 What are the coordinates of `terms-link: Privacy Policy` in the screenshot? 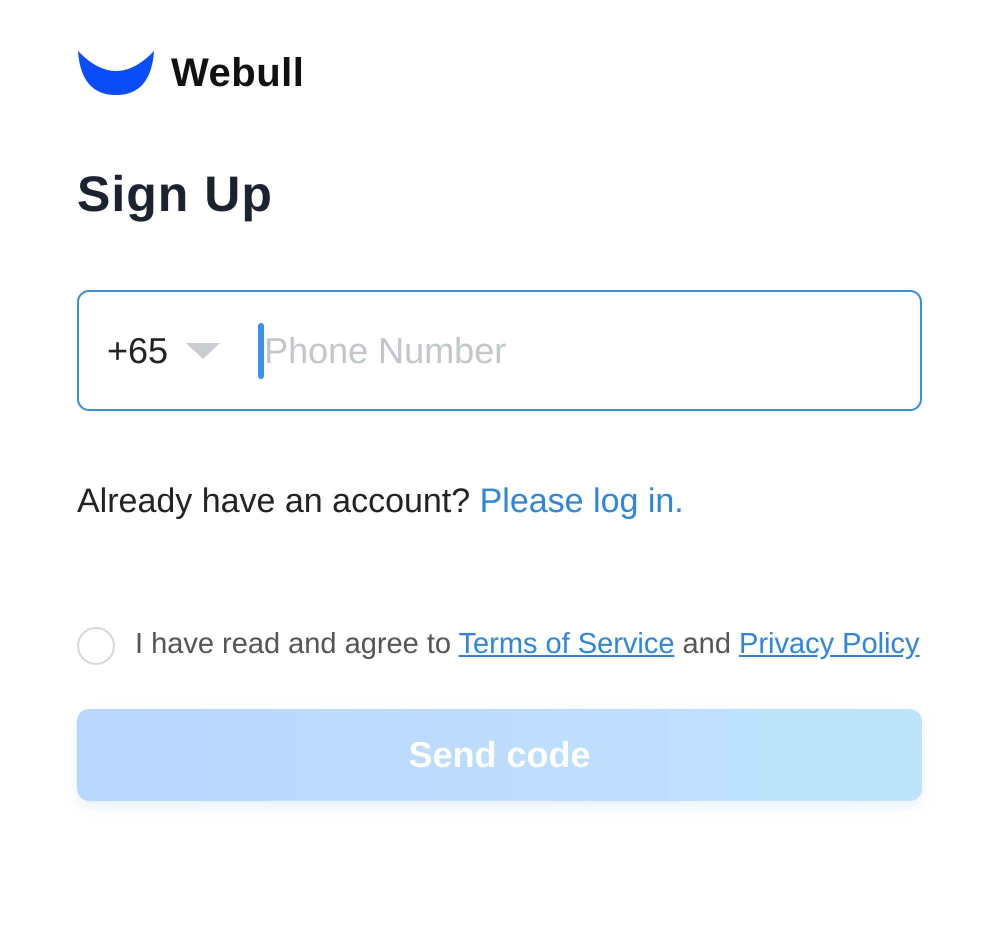 It's located at (829, 644).